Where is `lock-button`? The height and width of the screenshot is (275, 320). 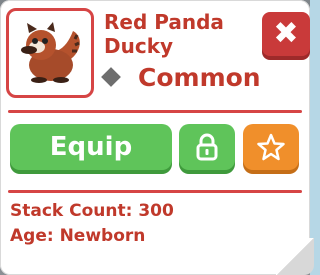 lock-button is located at coordinates (207, 147).